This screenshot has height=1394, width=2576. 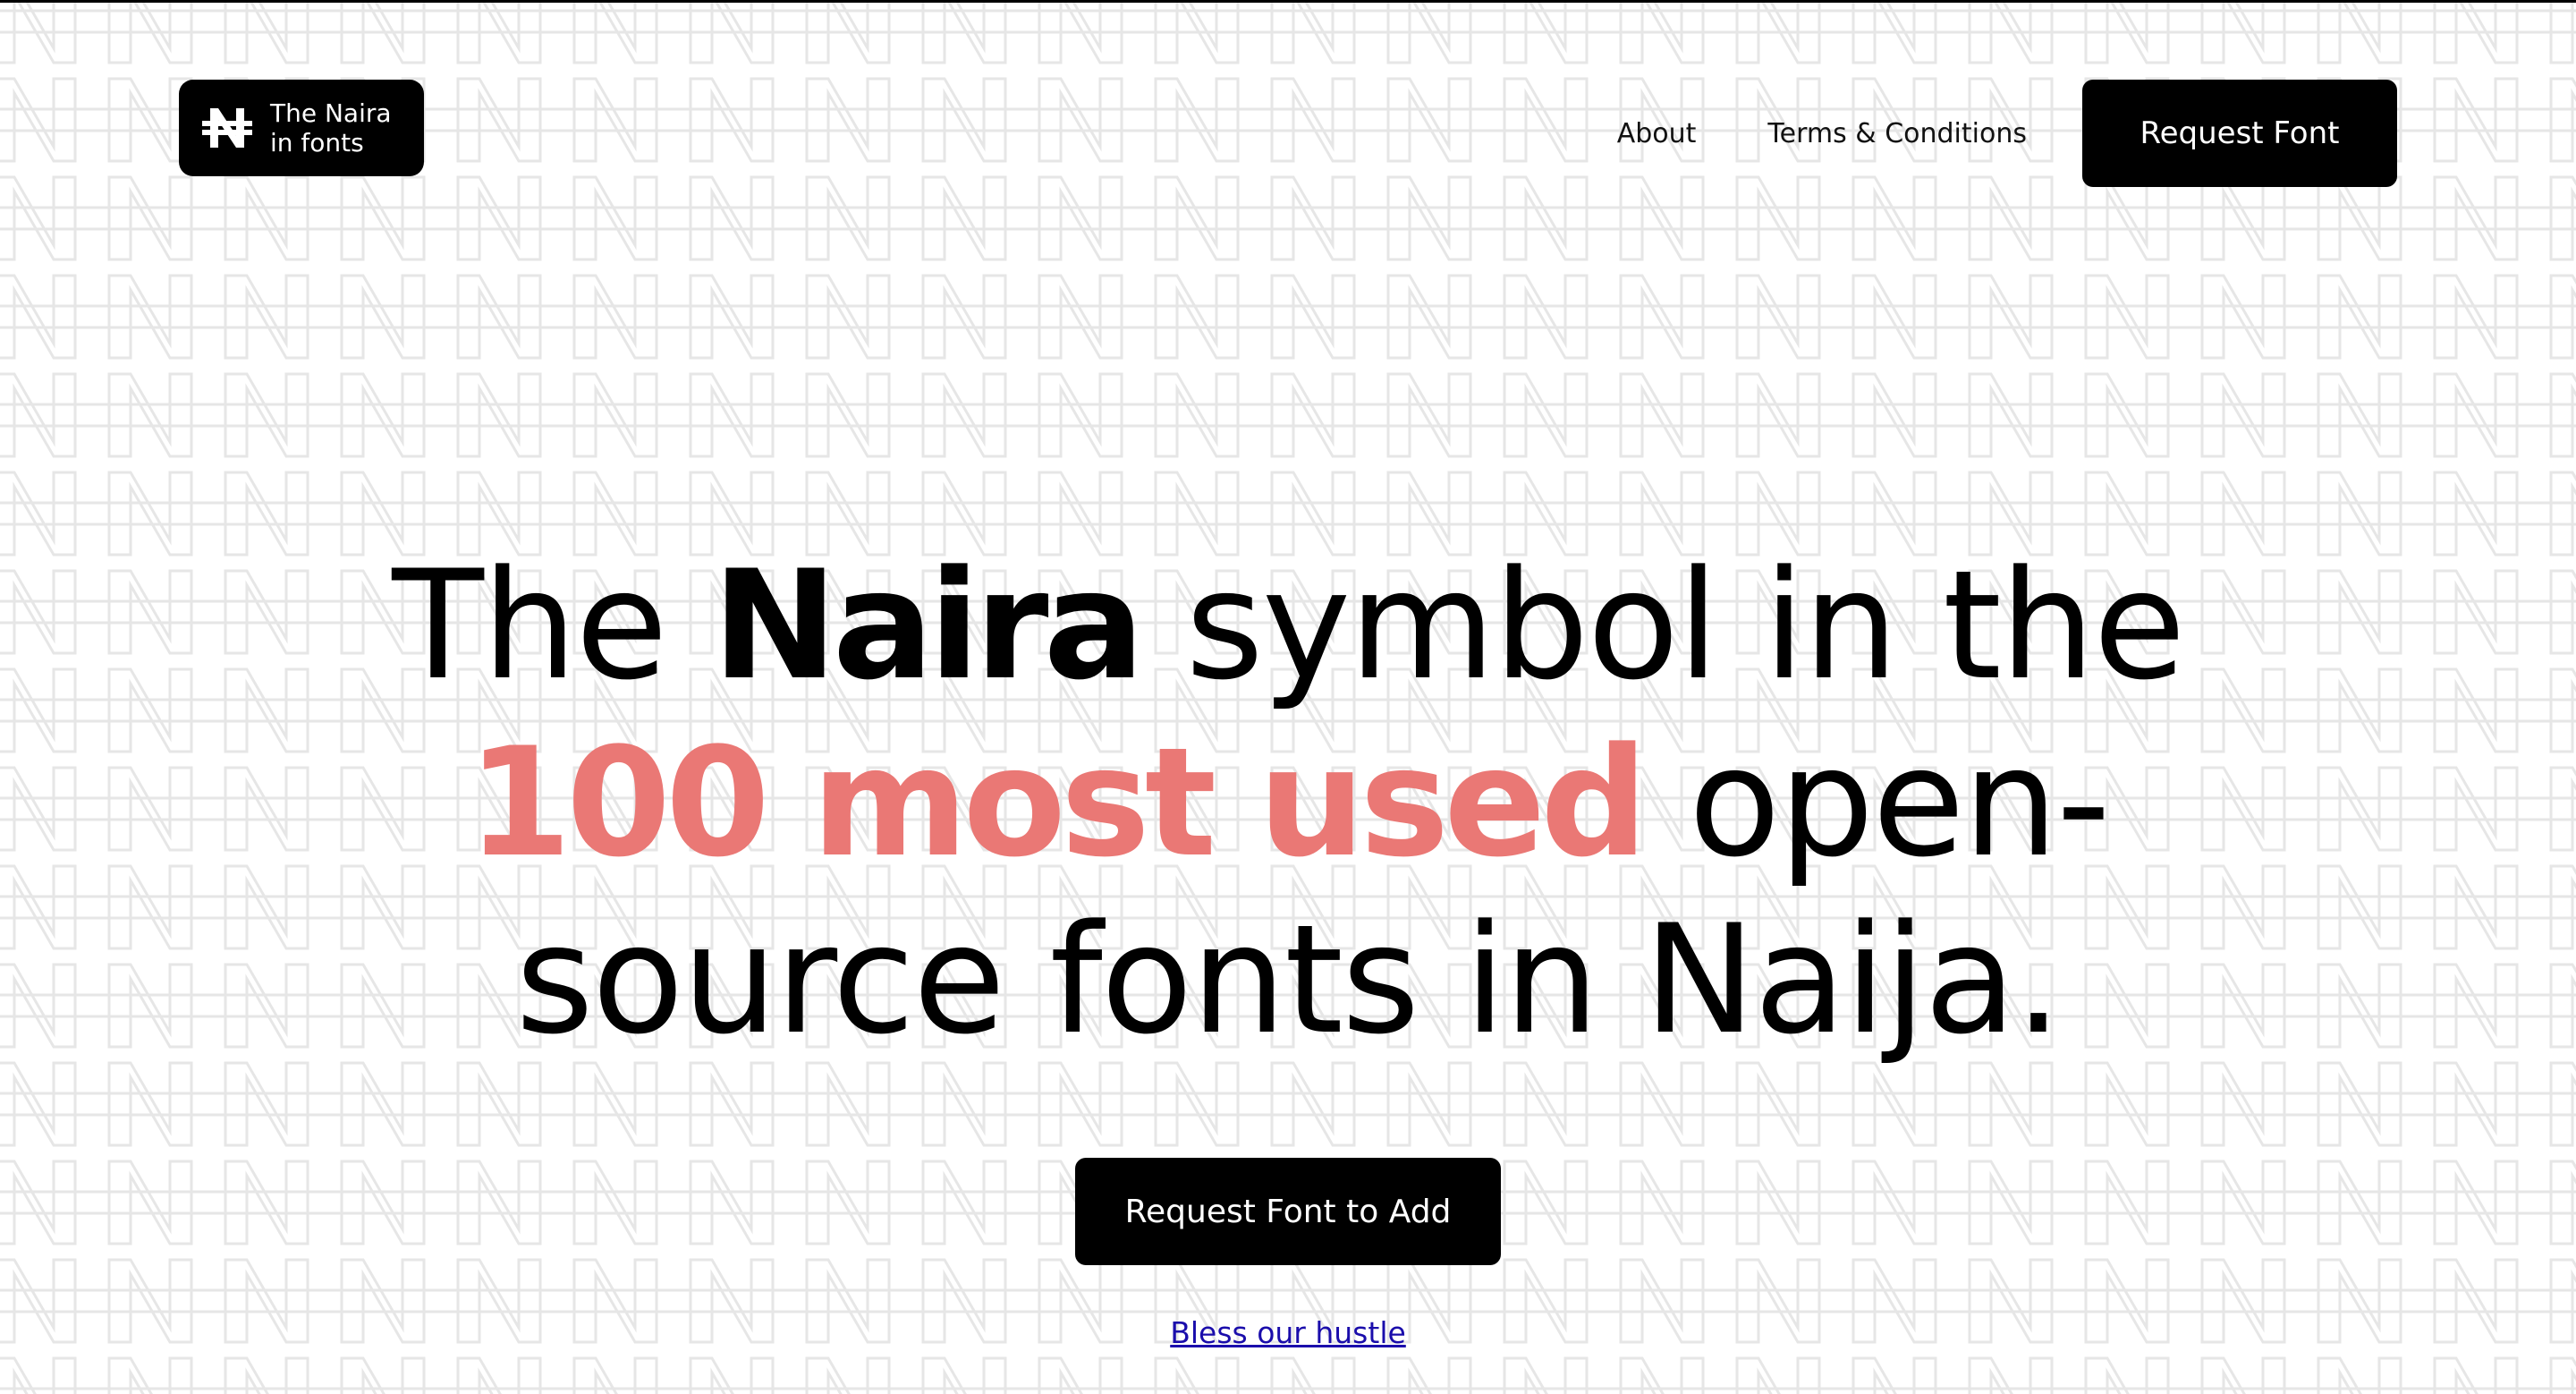 I want to click on bless-our-hustle-link: Bless our hustle, so click(x=1288, y=1332).